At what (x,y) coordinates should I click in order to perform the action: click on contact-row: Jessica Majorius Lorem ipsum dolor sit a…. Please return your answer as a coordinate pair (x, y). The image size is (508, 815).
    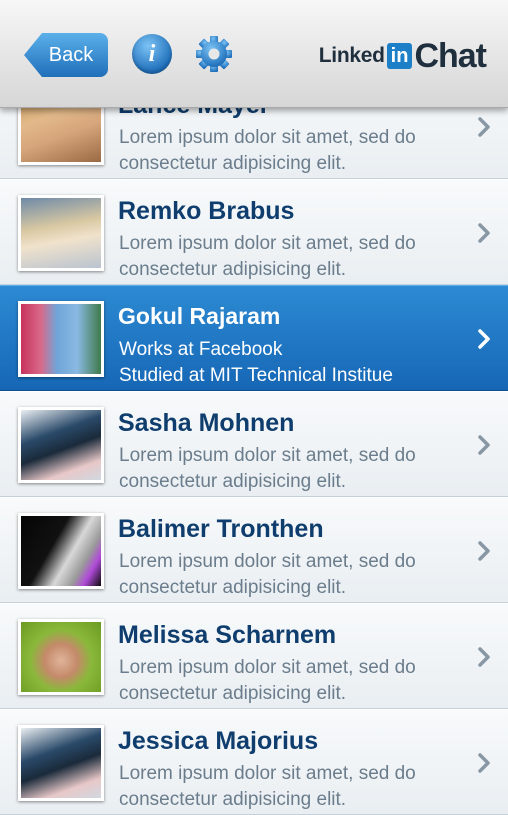
    Looking at the image, I should click on (254, 762).